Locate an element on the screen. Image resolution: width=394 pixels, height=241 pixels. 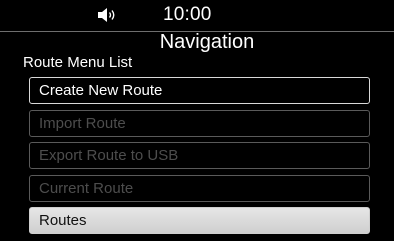
export-route-to-usb-button: Export Route to USB is located at coordinates (199, 155).